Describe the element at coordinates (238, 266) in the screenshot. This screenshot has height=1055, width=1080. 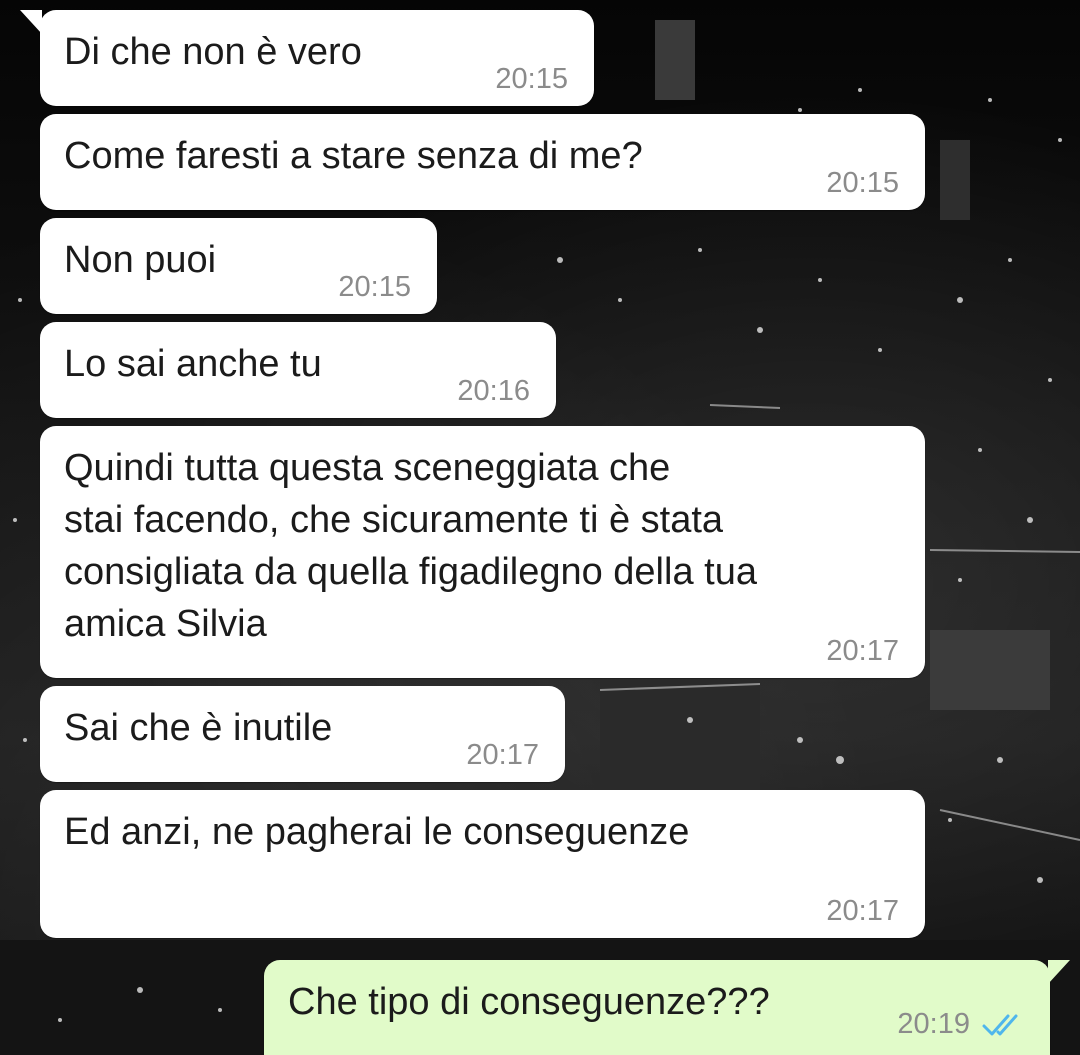
I see `message-bubble: Non puoi 20:15` at that location.